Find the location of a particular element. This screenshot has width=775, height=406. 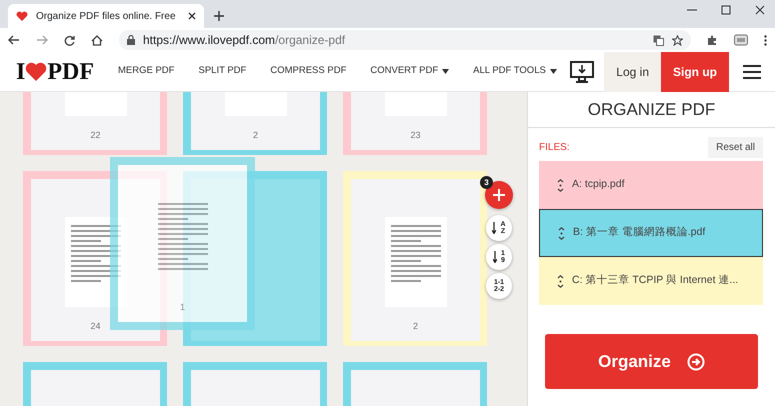

page-number: 24 is located at coordinates (95, 326).